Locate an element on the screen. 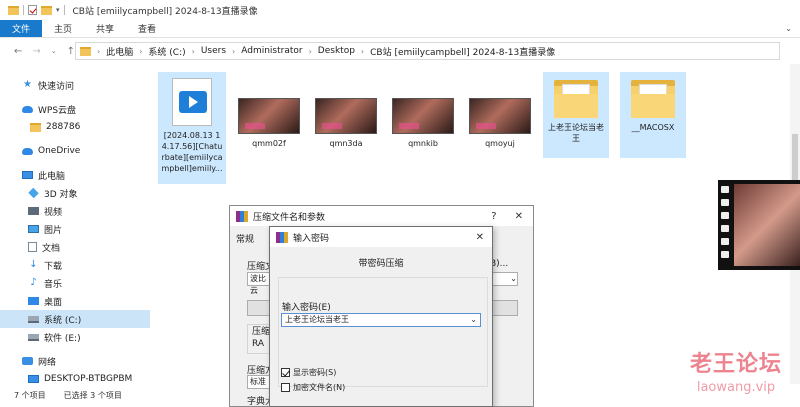  file-name: __MACOSX is located at coordinates (653, 127).